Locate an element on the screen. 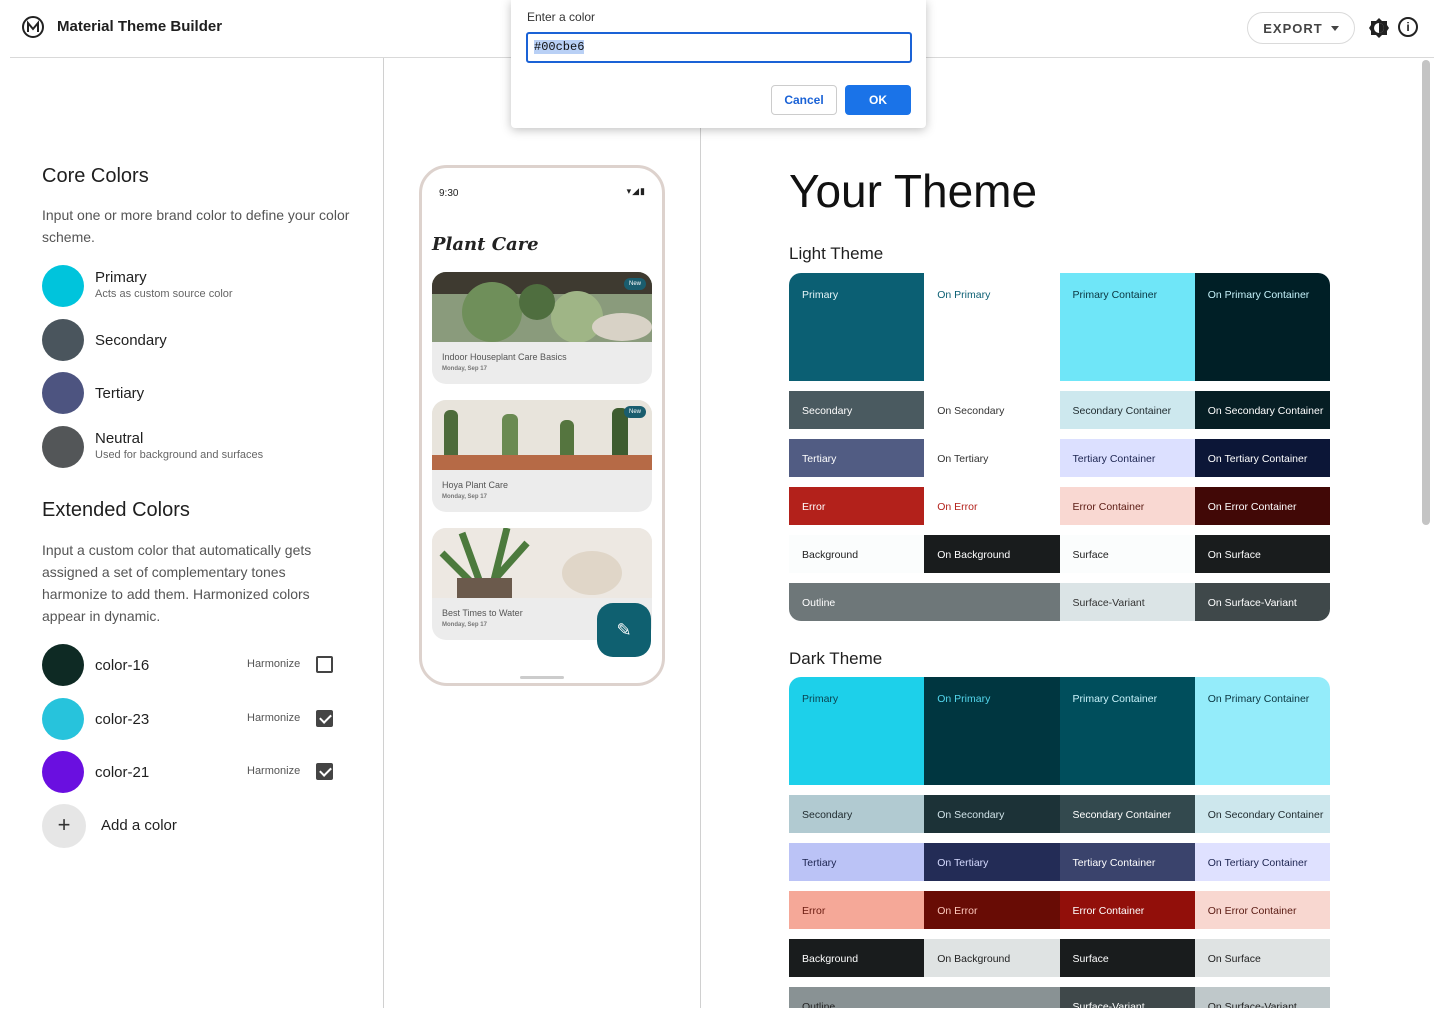 This screenshot has height=1034, width=1444. export-button: EXPORT is located at coordinates (1301, 28).